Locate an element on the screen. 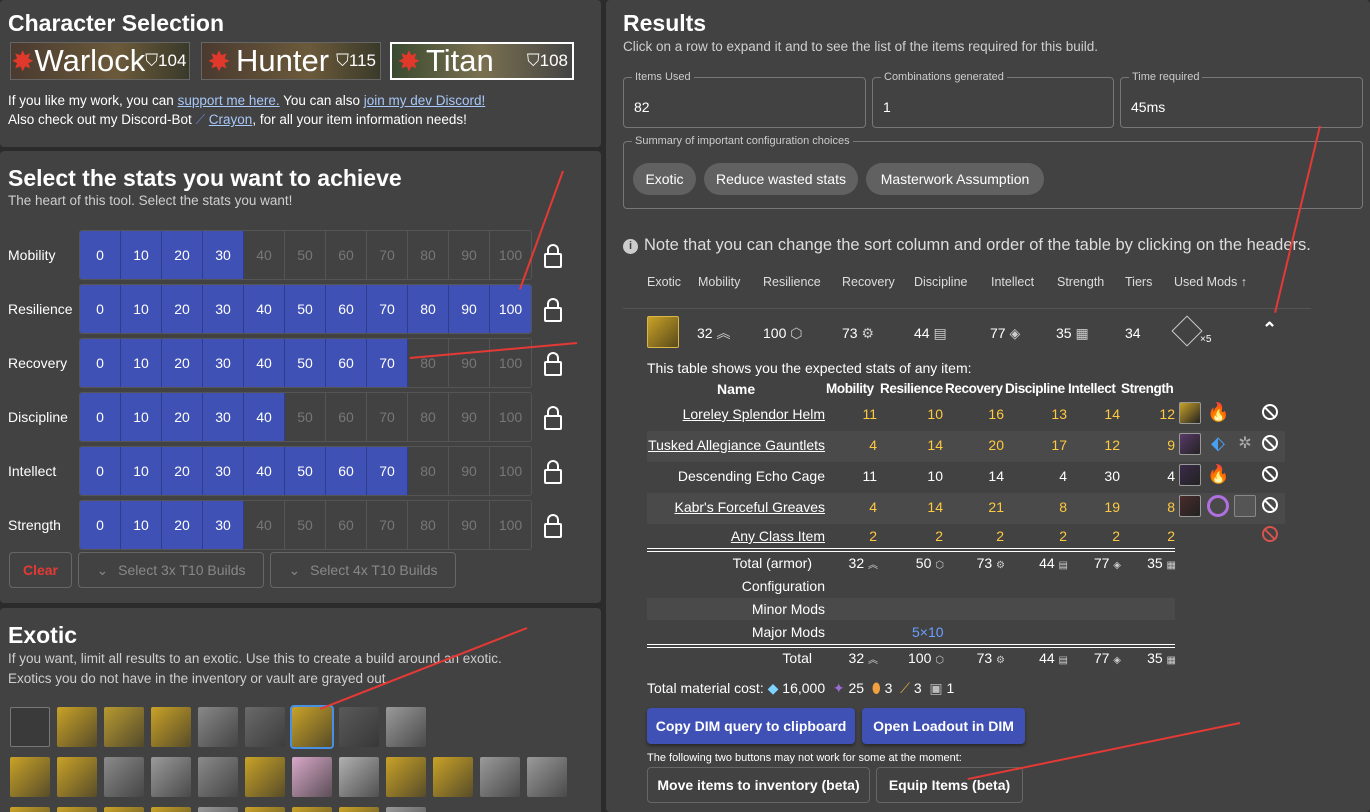 The image size is (1370, 812). item-name: Kabr's Forceful Greaves is located at coordinates (749, 507).